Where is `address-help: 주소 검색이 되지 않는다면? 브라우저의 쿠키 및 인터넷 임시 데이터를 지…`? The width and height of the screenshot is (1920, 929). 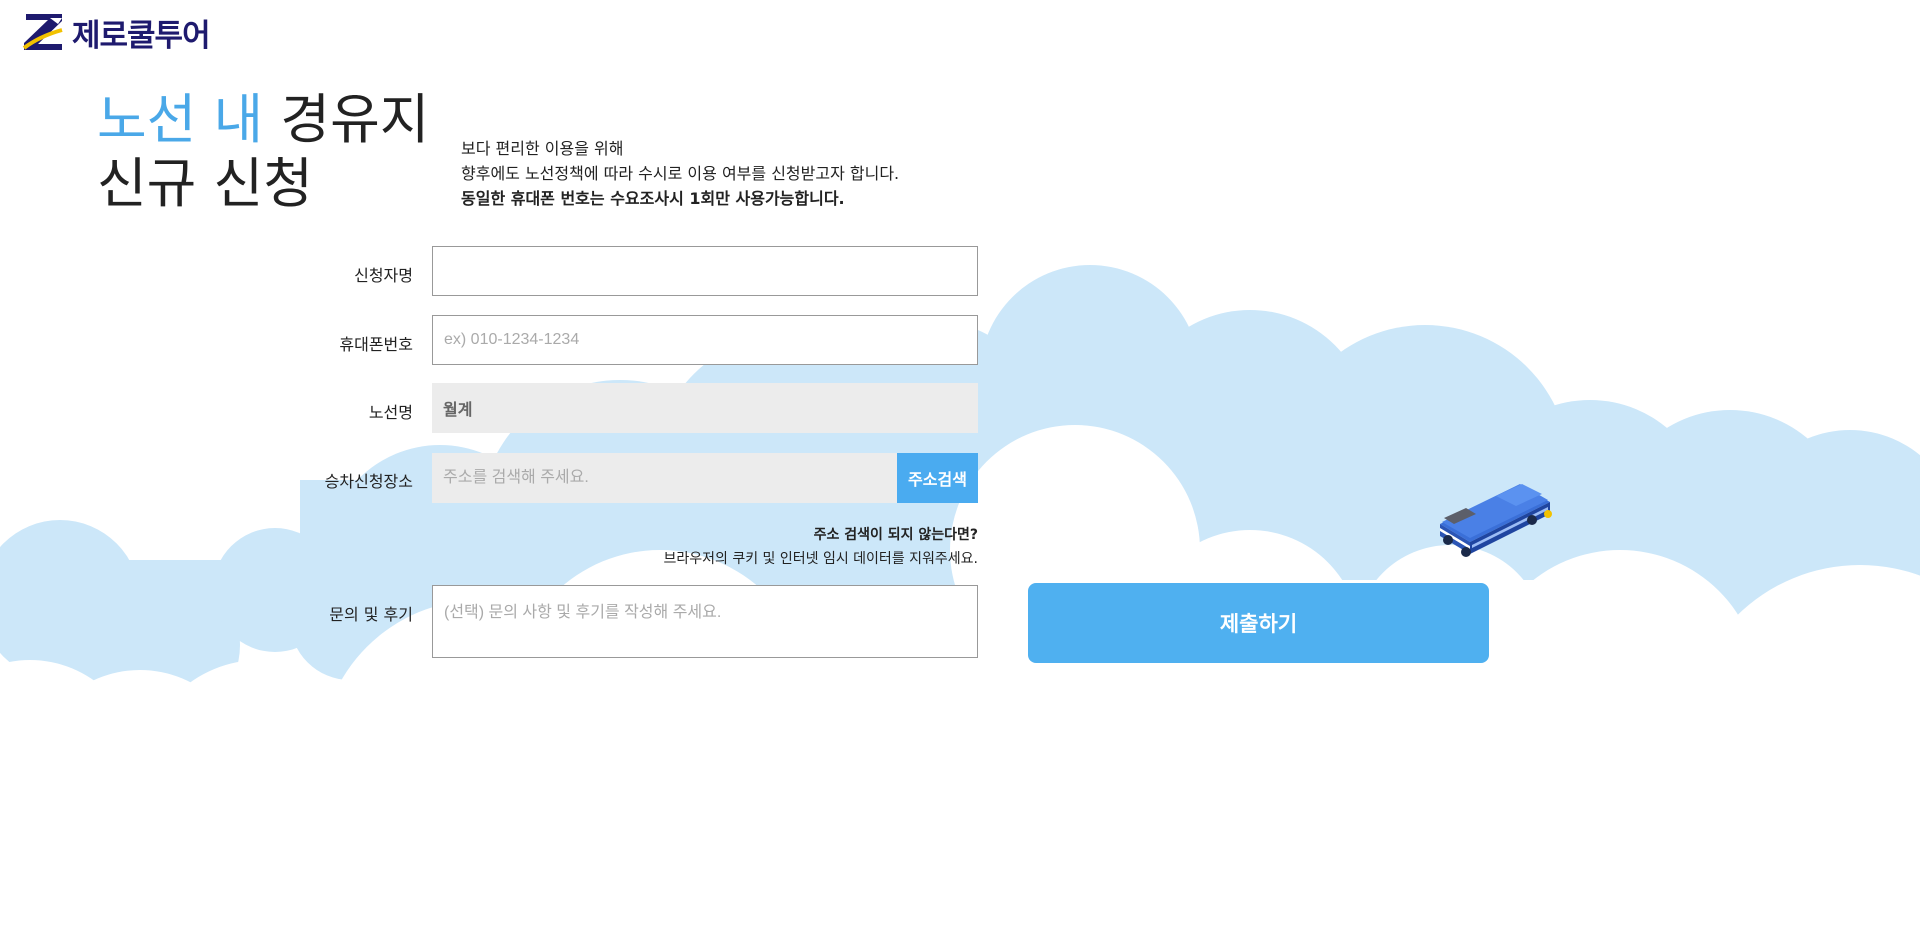
address-help: 주소 검색이 되지 않는다면? 브라우저의 쿠키 및 인터넷 임시 데이터를 지… is located at coordinates (820, 547).